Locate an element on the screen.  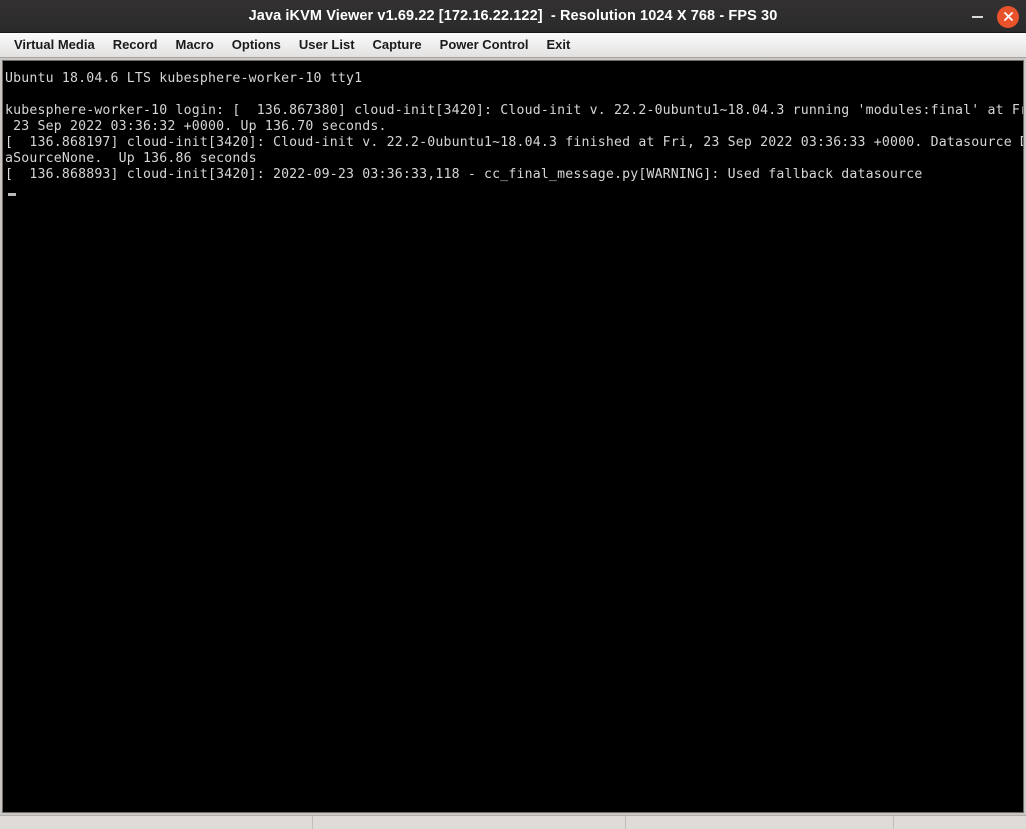
menu-item-exit: Exit is located at coordinates (559, 45).